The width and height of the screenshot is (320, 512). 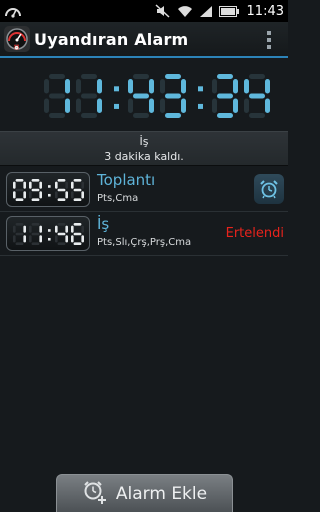 I want to click on current-time-display: 11:43:34, so click(x=144, y=95).